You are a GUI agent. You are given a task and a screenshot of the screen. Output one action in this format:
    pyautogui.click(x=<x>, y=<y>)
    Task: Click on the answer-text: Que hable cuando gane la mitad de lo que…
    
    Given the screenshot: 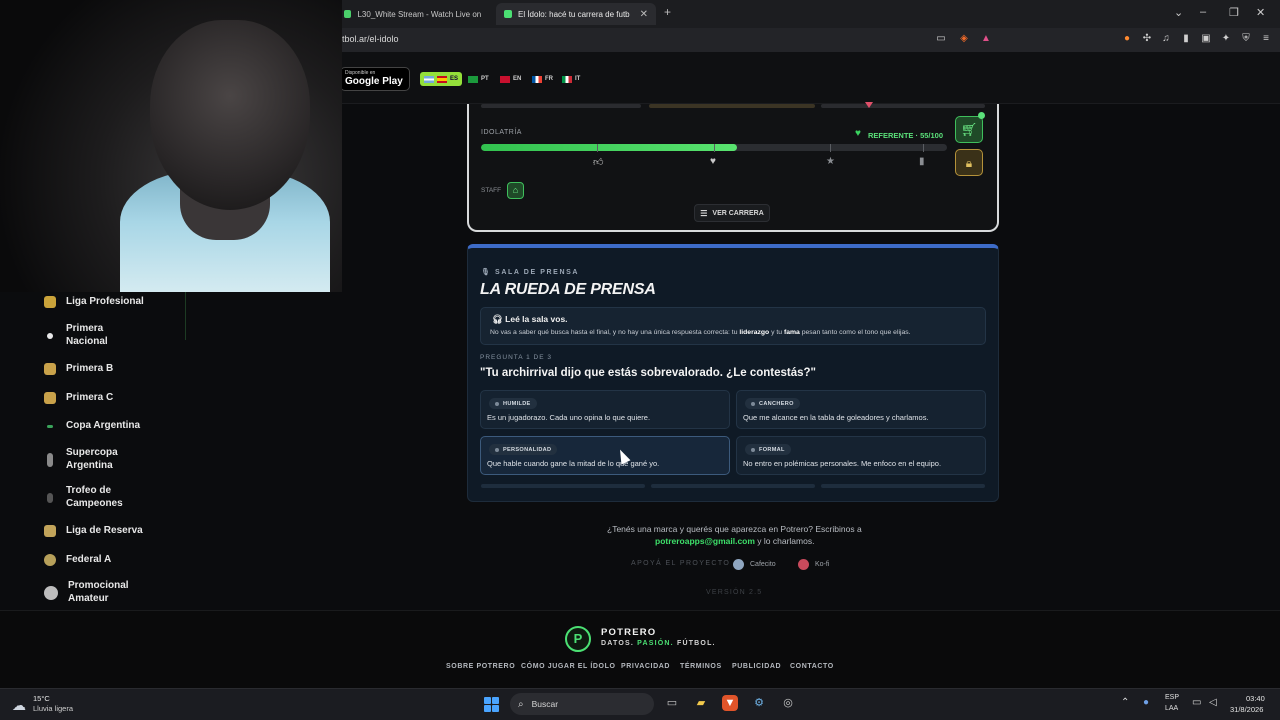 What is the action you would take?
    pyautogui.click(x=573, y=463)
    